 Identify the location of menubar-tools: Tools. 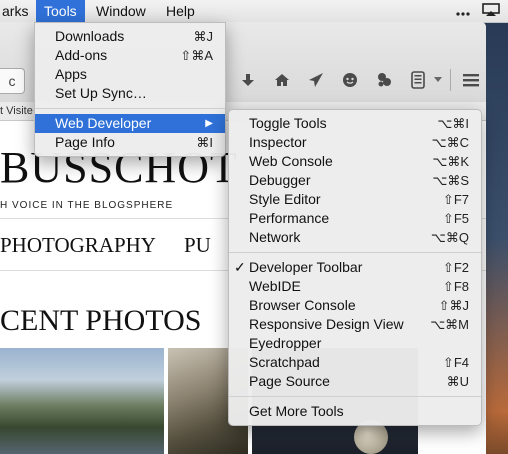
(60, 11).